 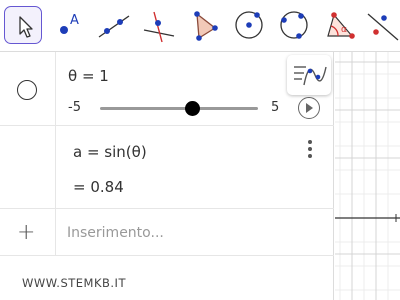 I want to click on visibility-toggle, so click(x=27, y=90).